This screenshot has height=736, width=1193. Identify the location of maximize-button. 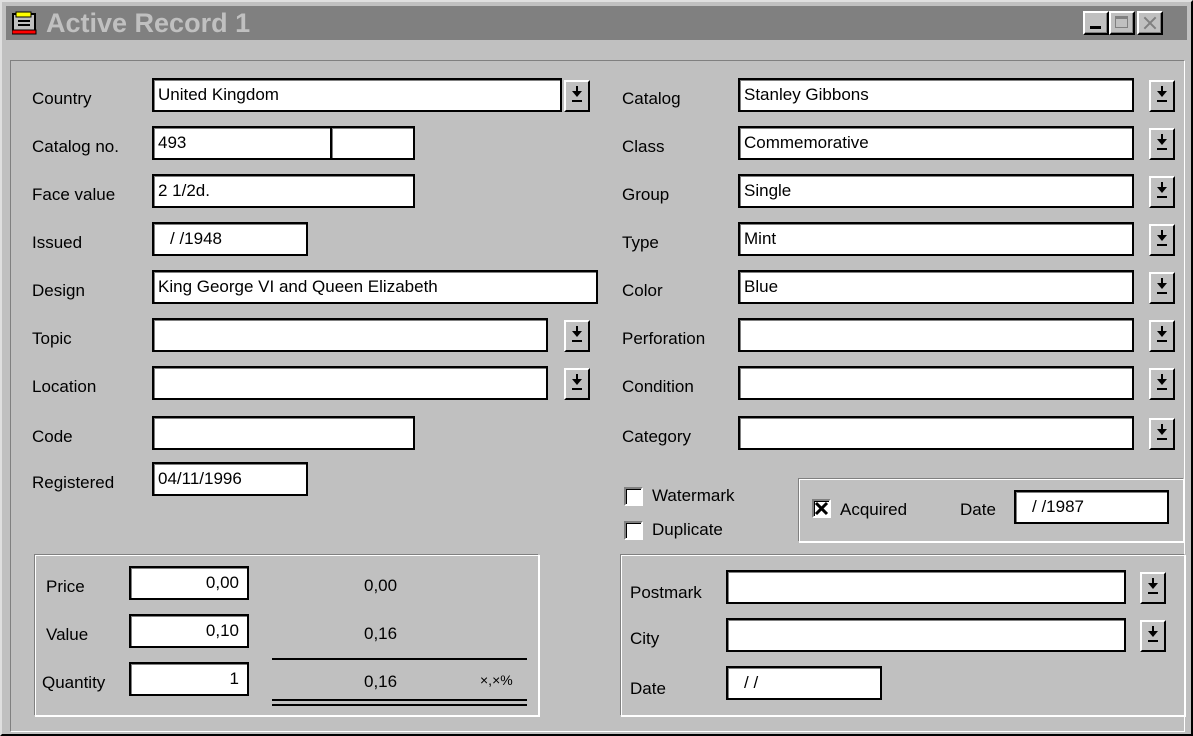
(1122, 23).